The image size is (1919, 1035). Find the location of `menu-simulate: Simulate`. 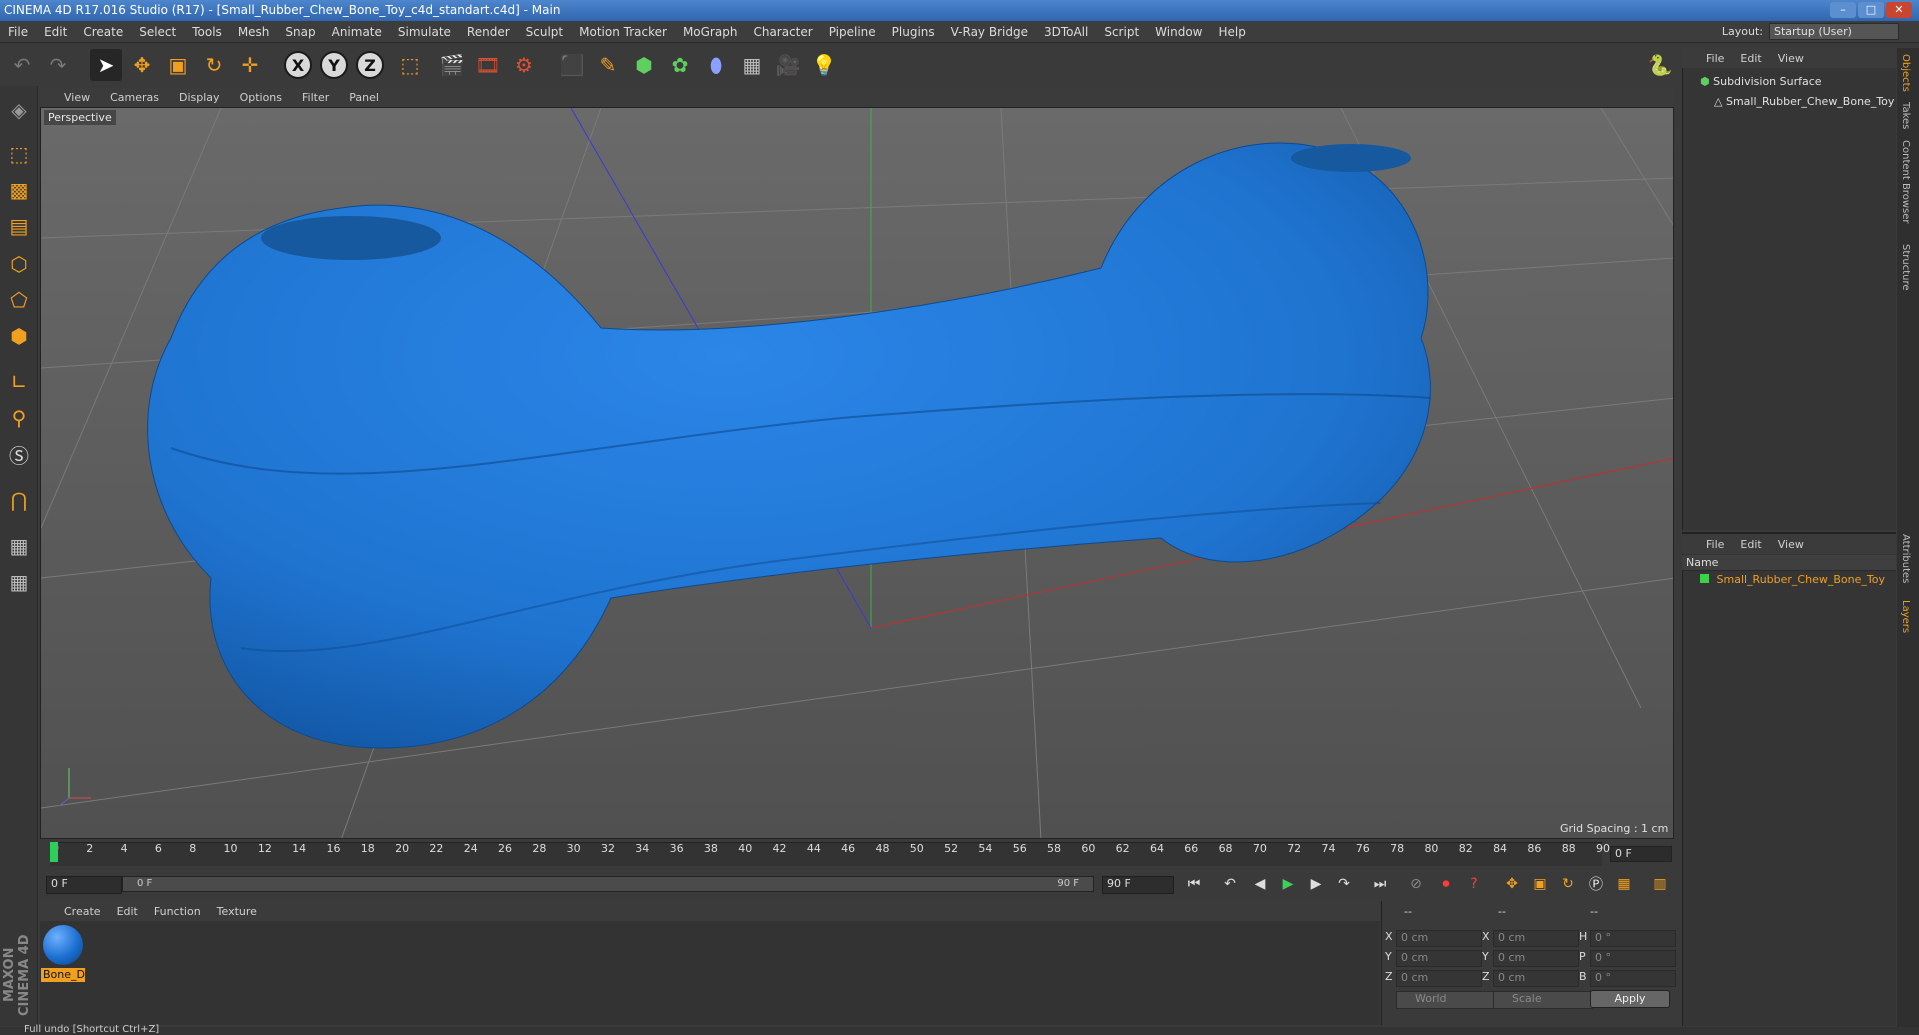

menu-simulate: Simulate is located at coordinates (424, 32).